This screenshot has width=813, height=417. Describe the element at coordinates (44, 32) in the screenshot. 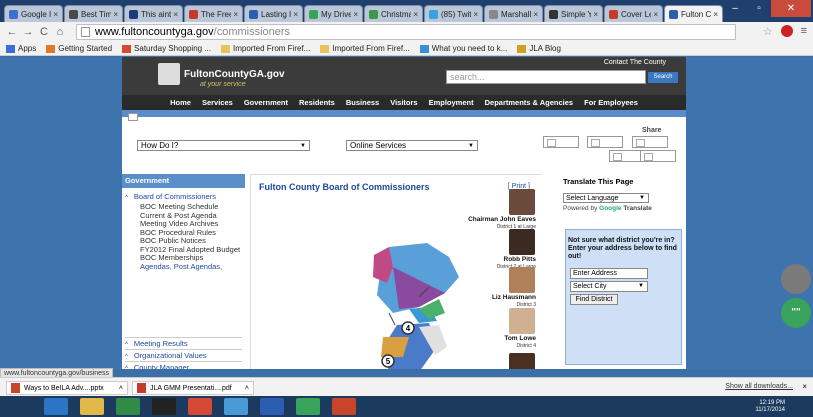

I see `reload-button: C` at that location.